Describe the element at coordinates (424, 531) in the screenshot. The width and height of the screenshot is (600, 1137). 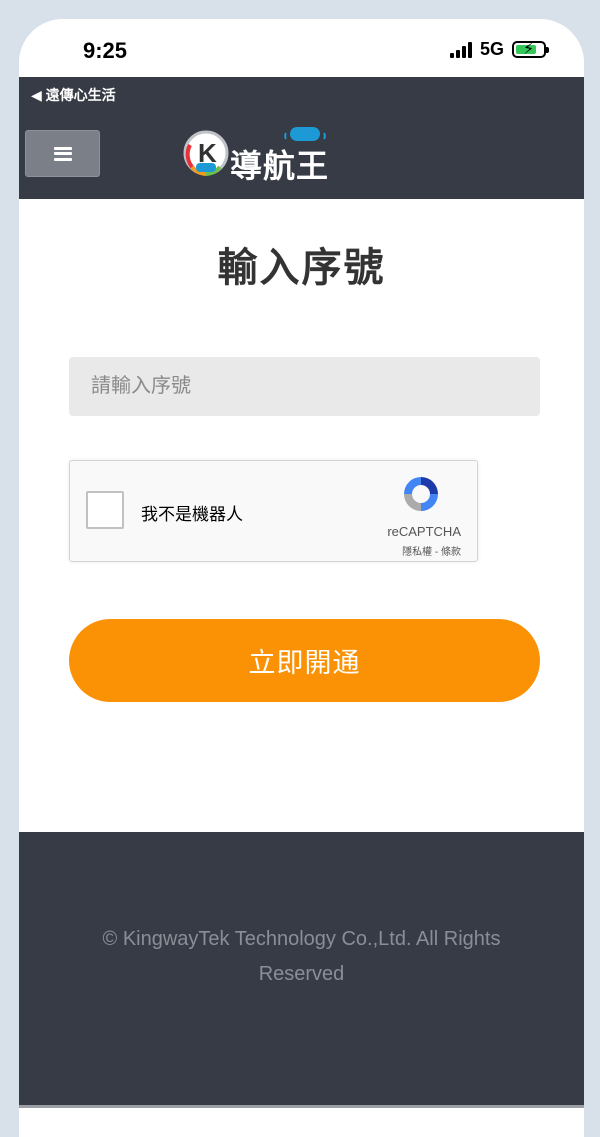
I see `recaptcha-brand: reCAPTCHA` at that location.